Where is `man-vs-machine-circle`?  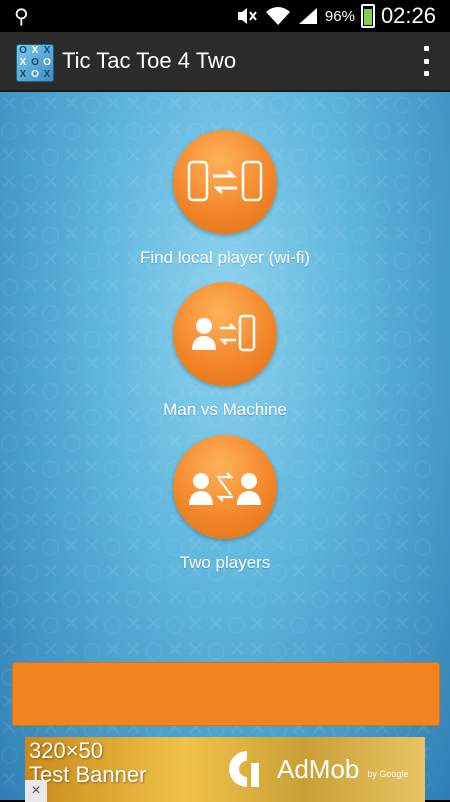
man-vs-machine-circle is located at coordinates (225, 334).